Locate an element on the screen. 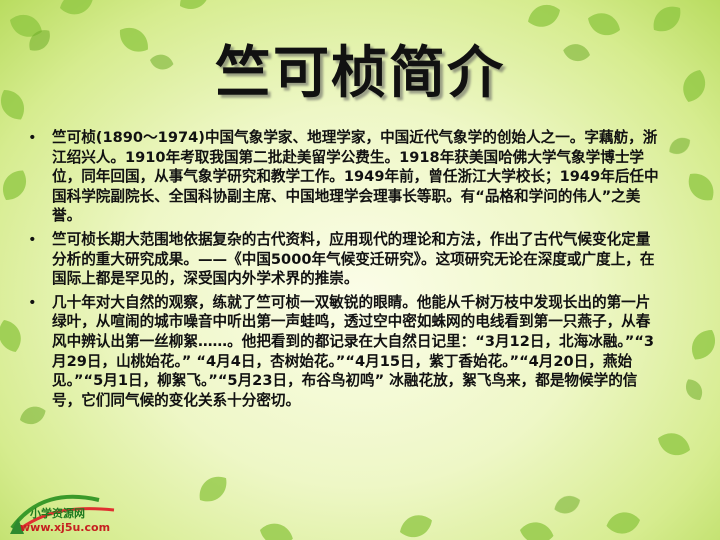  site-url: www.xj5u.com is located at coordinates (65, 527).